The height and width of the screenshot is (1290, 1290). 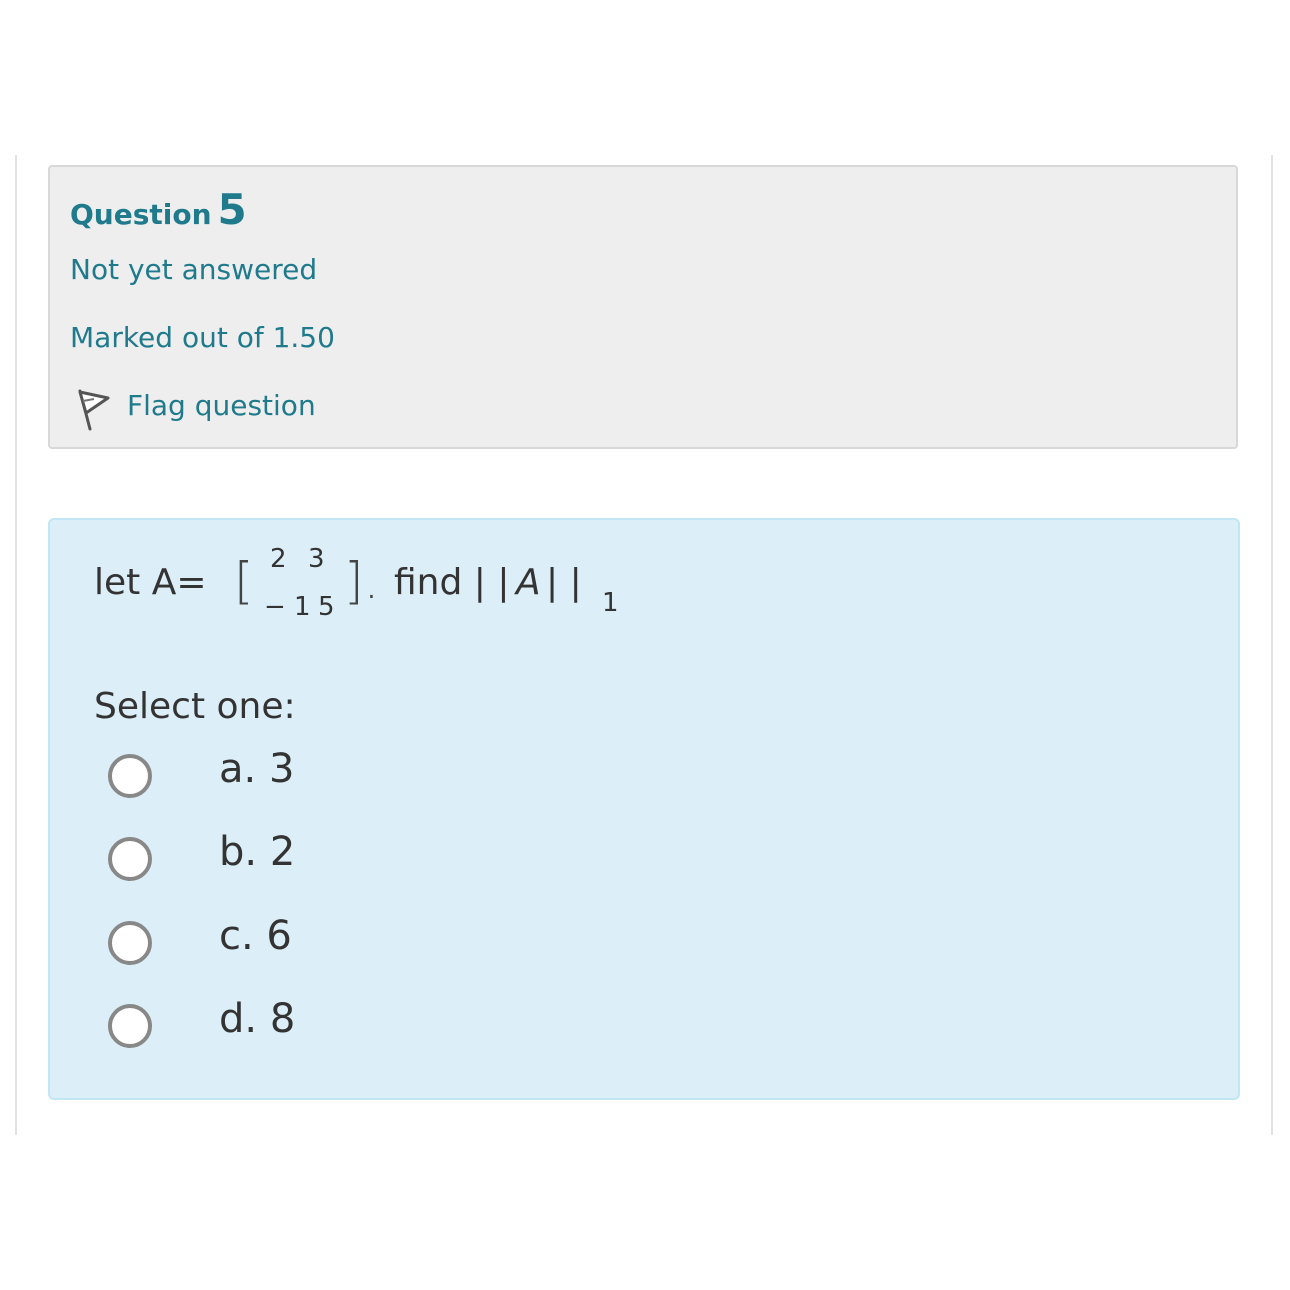 I want to click on matrix-cell-r2c1: − 1, so click(x=287, y=607).